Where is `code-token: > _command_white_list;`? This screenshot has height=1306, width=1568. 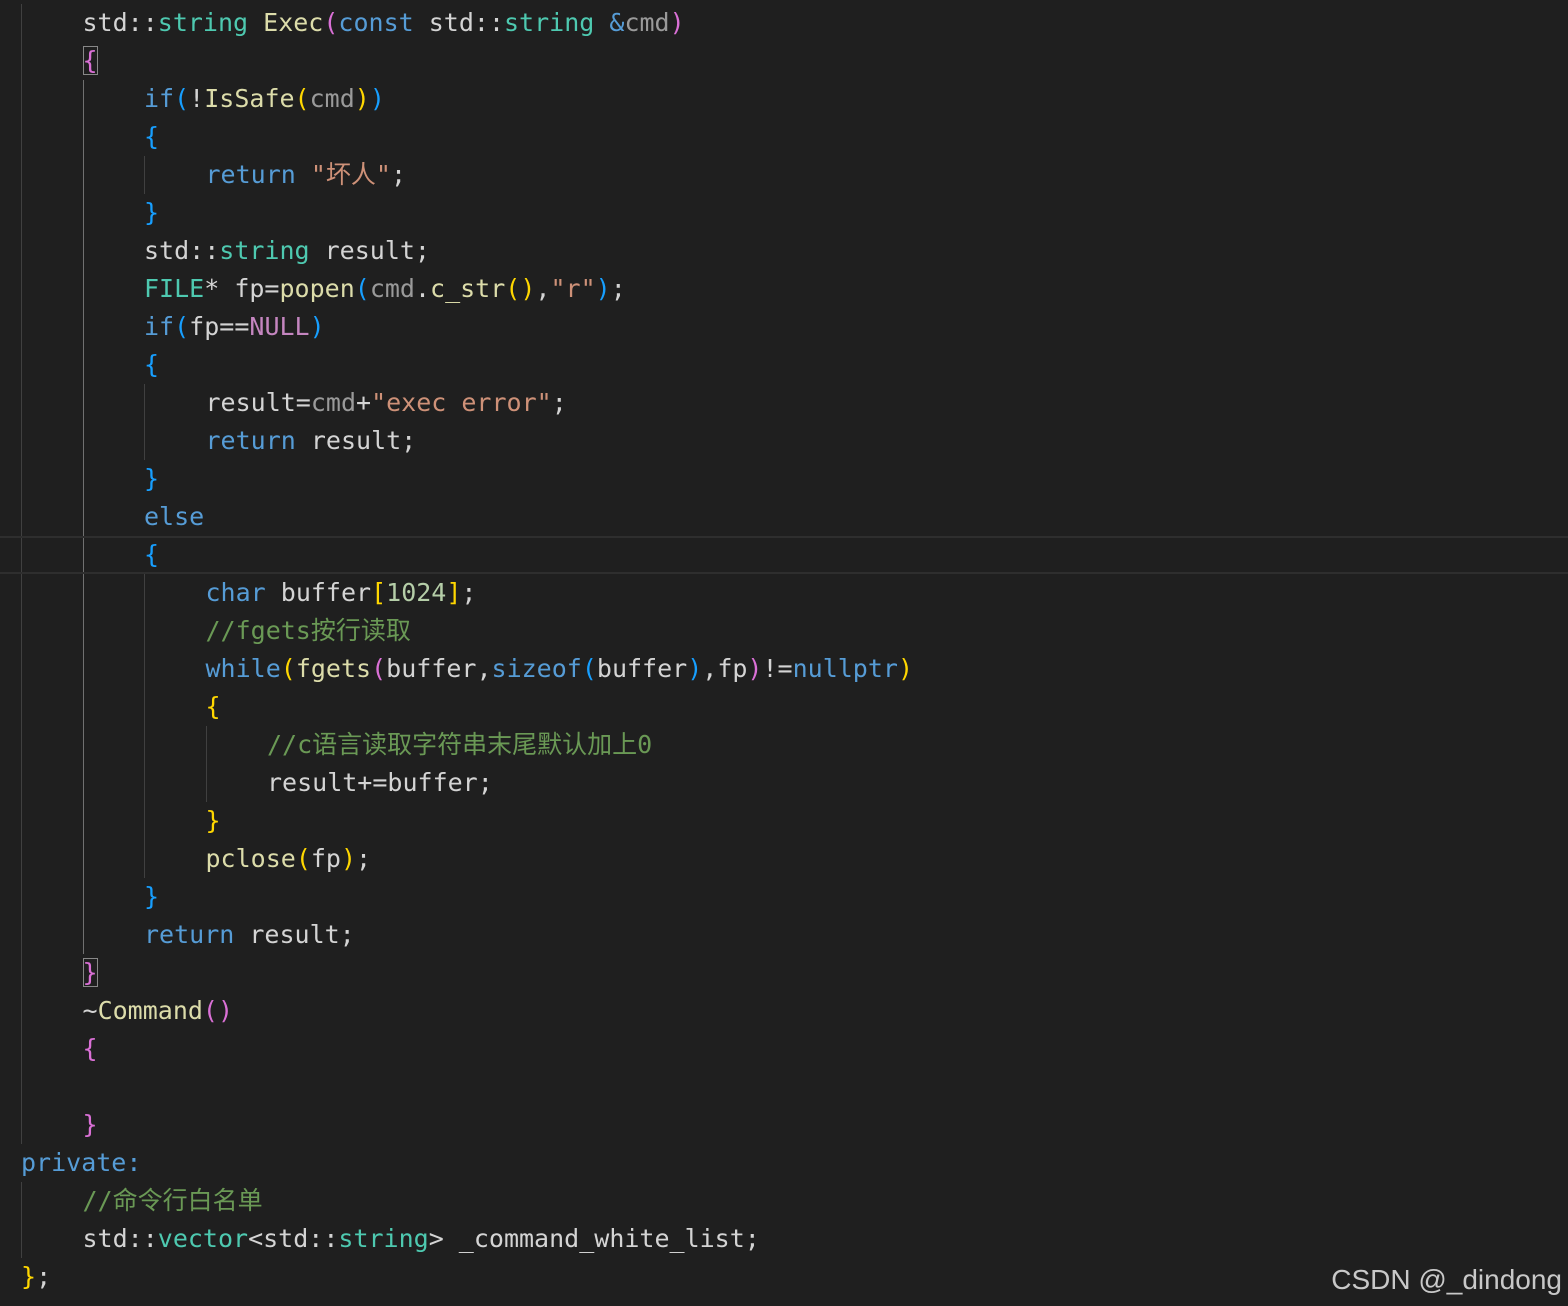
code-token: > _command_white_list; is located at coordinates (594, 1238).